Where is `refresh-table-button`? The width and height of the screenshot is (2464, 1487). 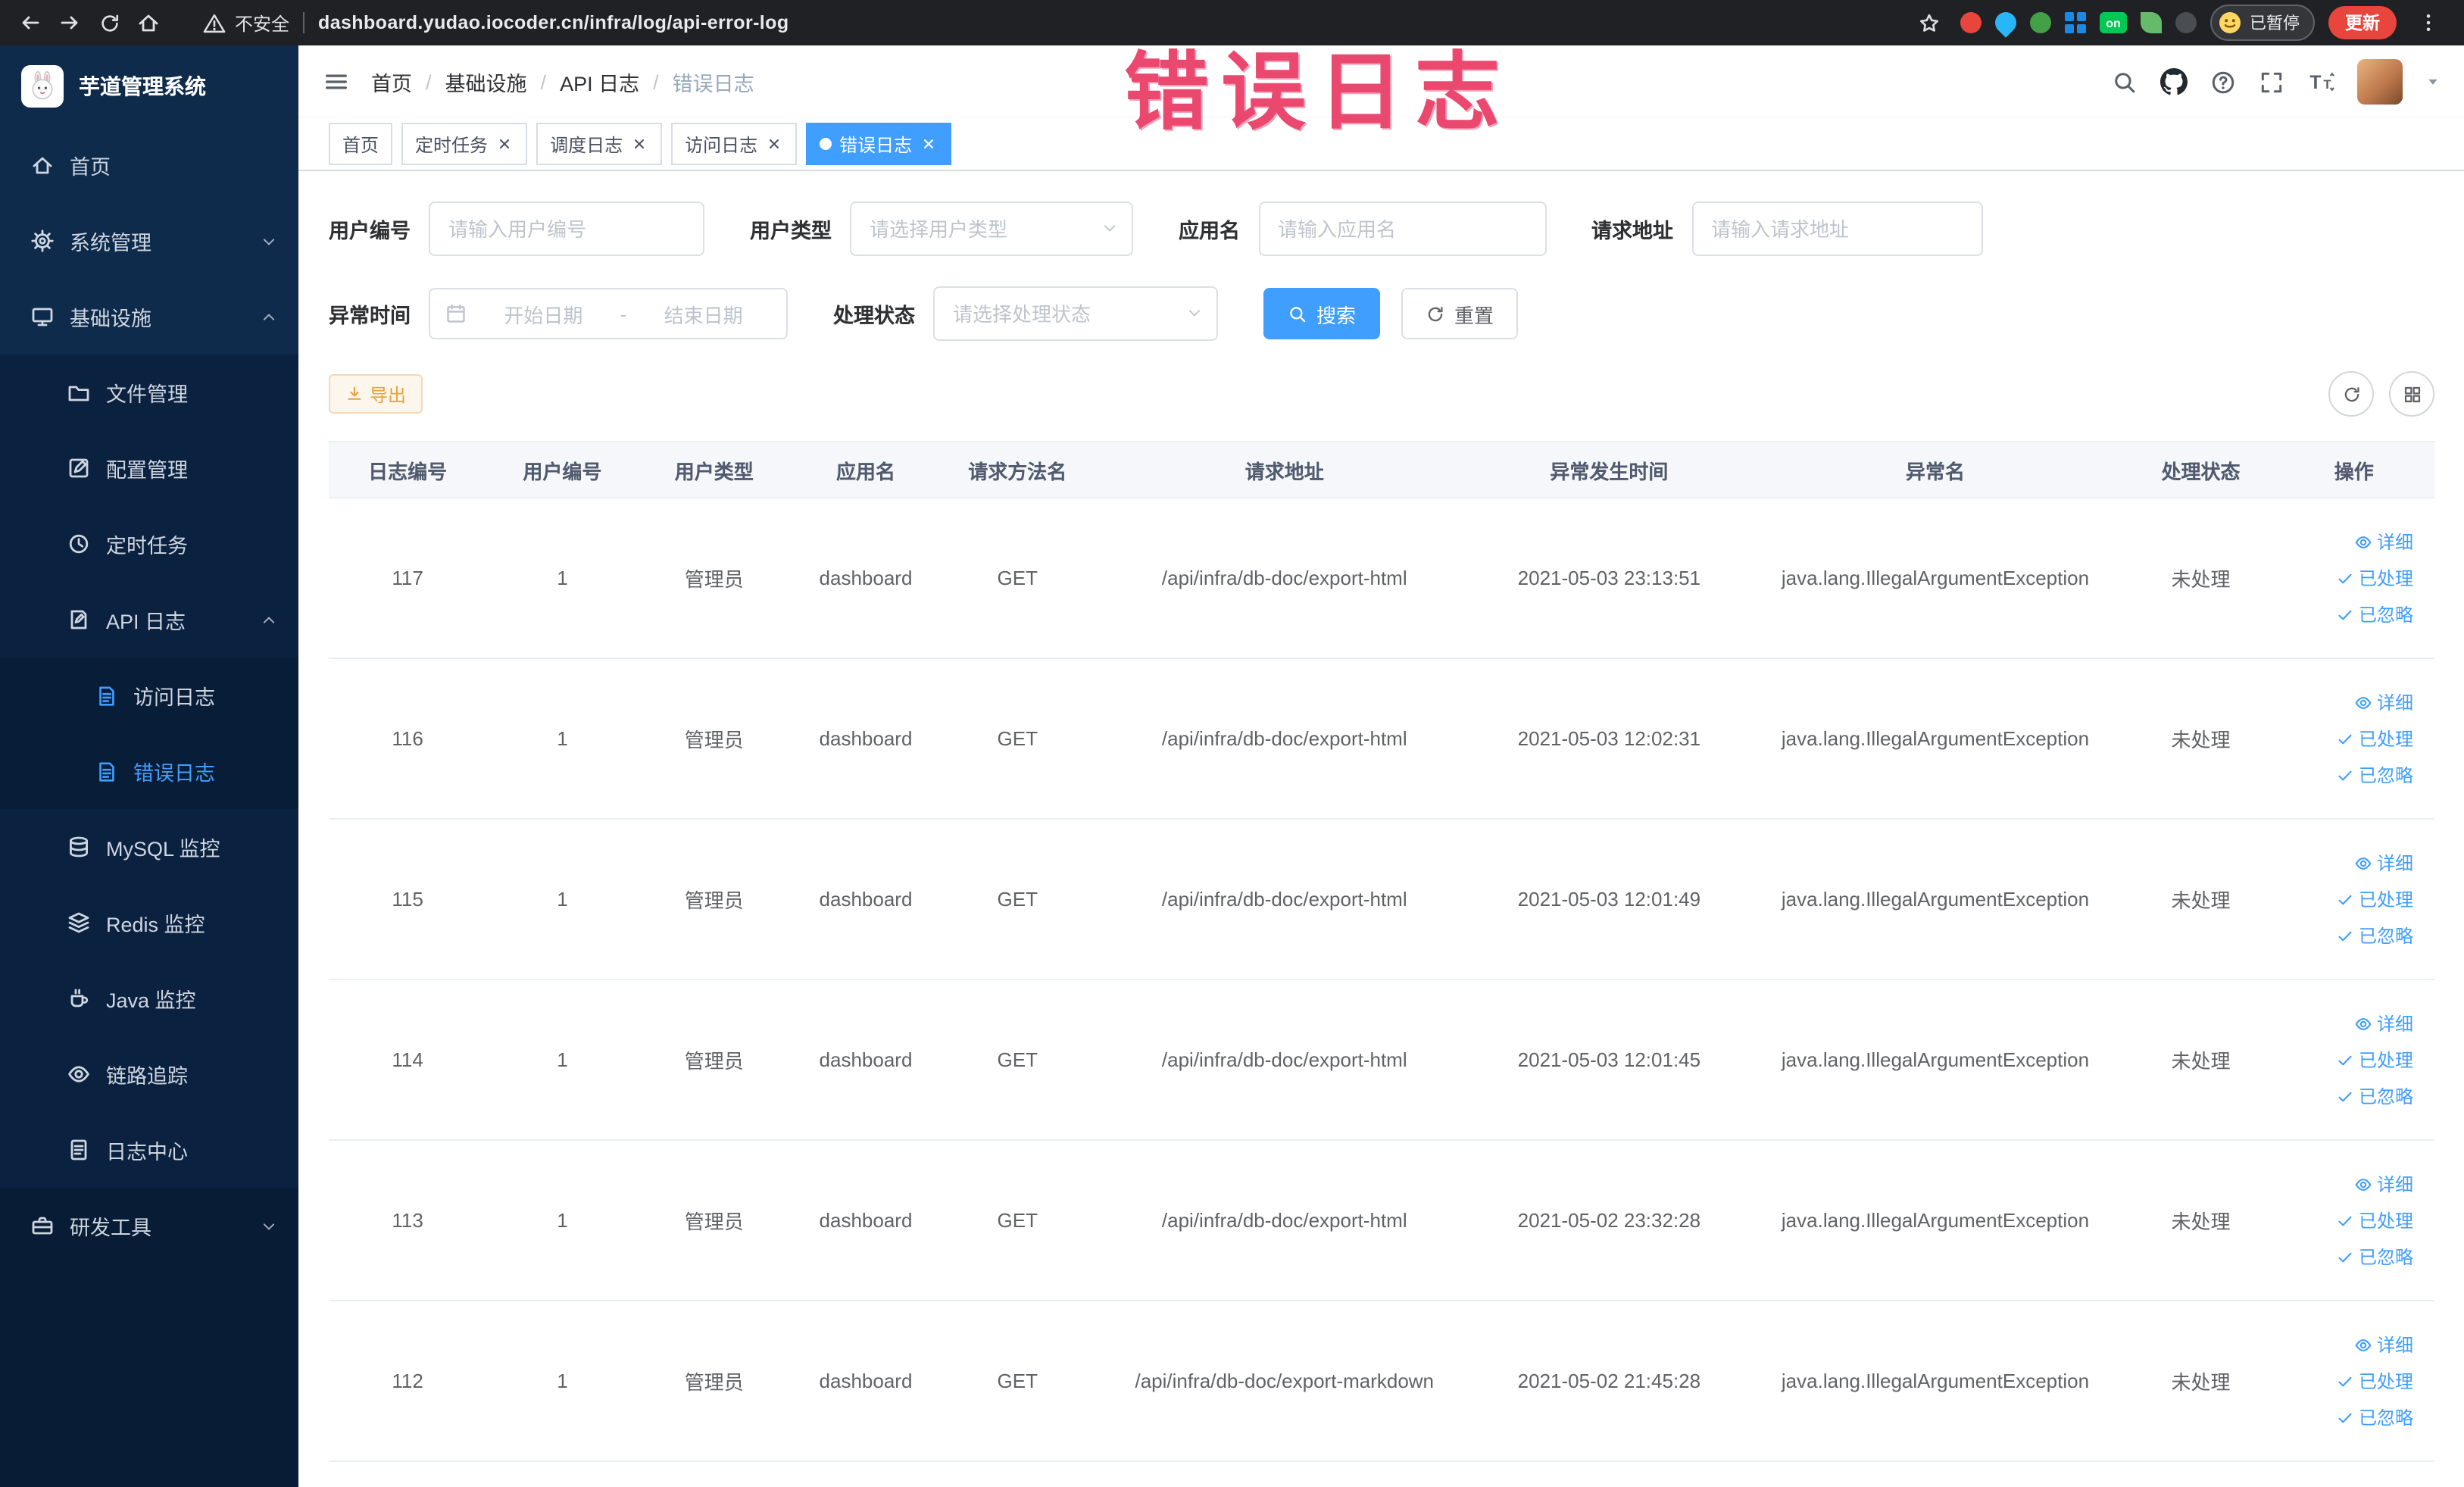 refresh-table-button is located at coordinates (2351, 394).